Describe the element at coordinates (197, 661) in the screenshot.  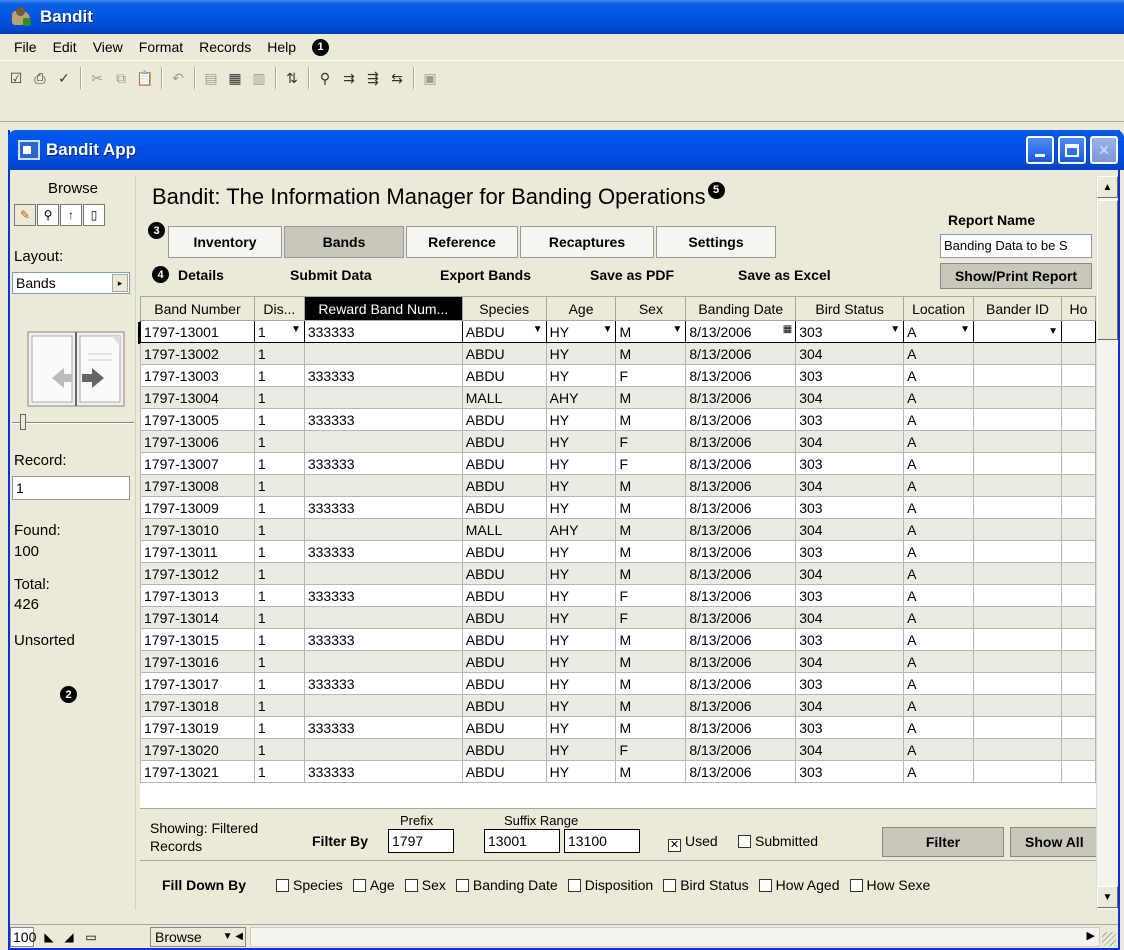
I see `table-cell: 1797-13016` at that location.